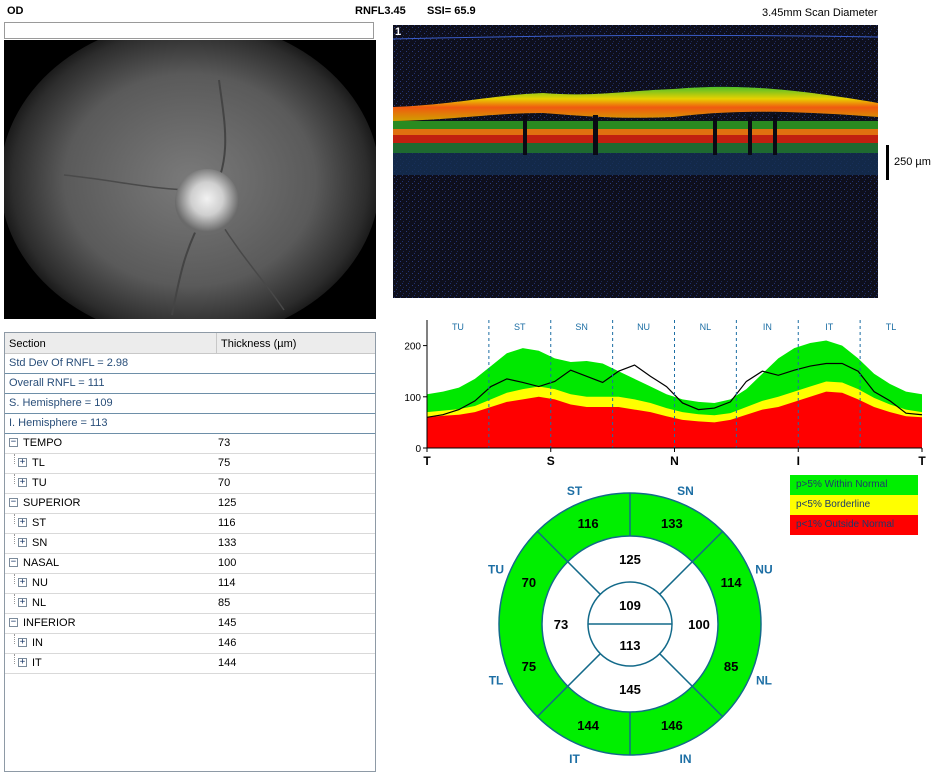  Describe the element at coordinates (38, 463) in the screenshot. I see `section-label: TL` at that location.